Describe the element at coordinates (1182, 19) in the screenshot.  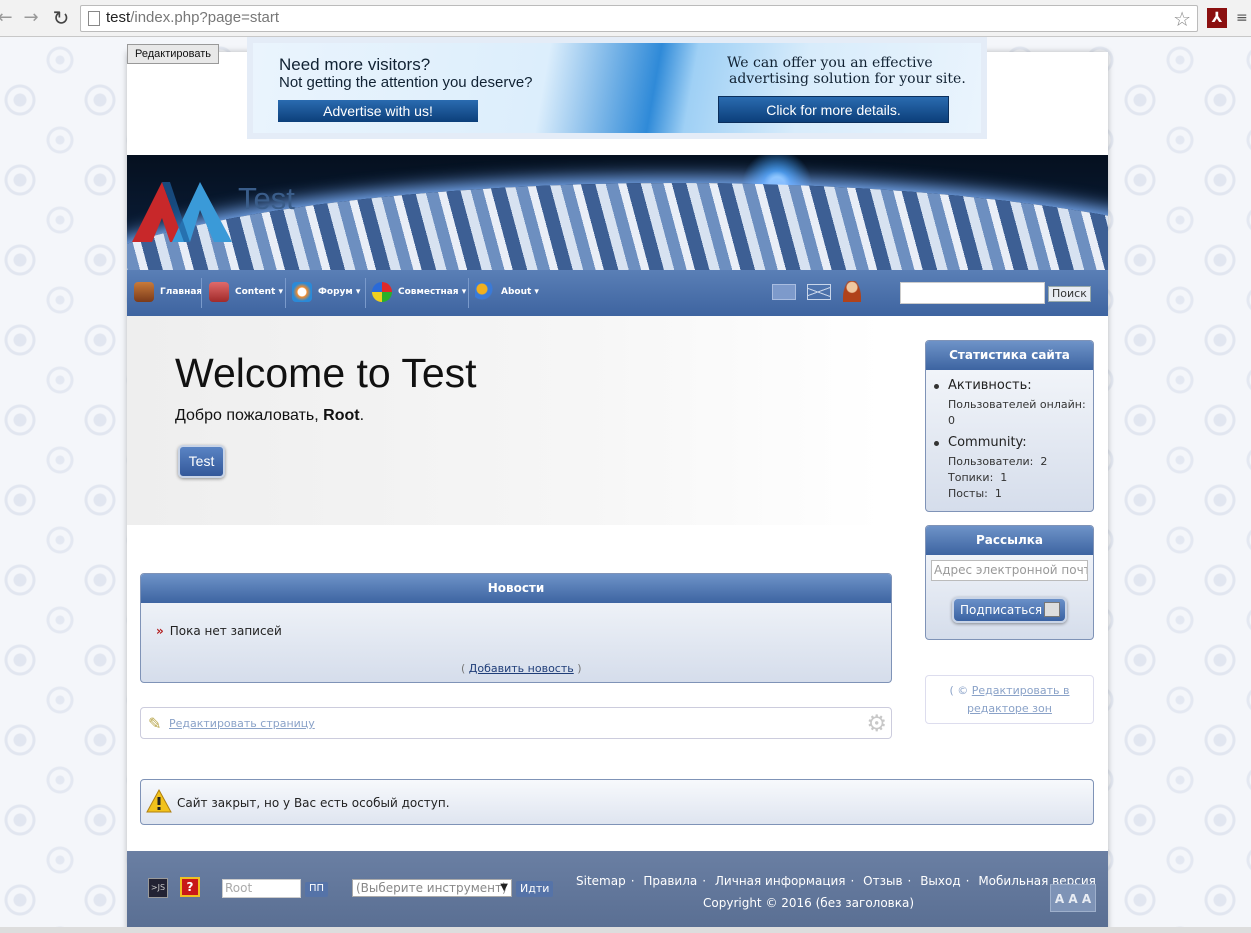
I see `bookmark-star-icon: ☆` at that location.